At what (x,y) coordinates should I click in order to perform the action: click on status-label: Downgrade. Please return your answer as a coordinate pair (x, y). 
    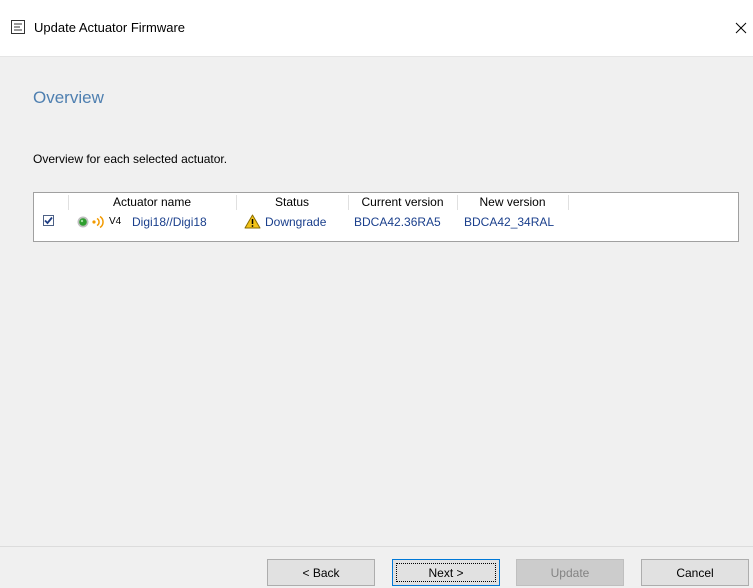
    Looking at the image, I should click on (296, 222).